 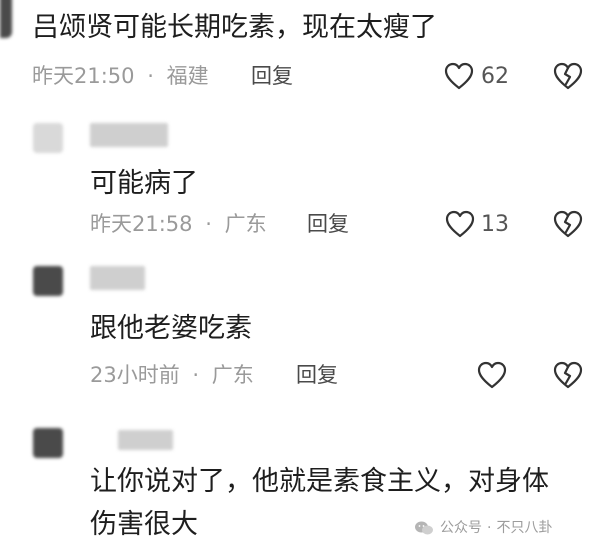 What do you see at coordinates (495, 224) in the screenshot?
I see `like-count: 13` at bounding box center [495, 224].